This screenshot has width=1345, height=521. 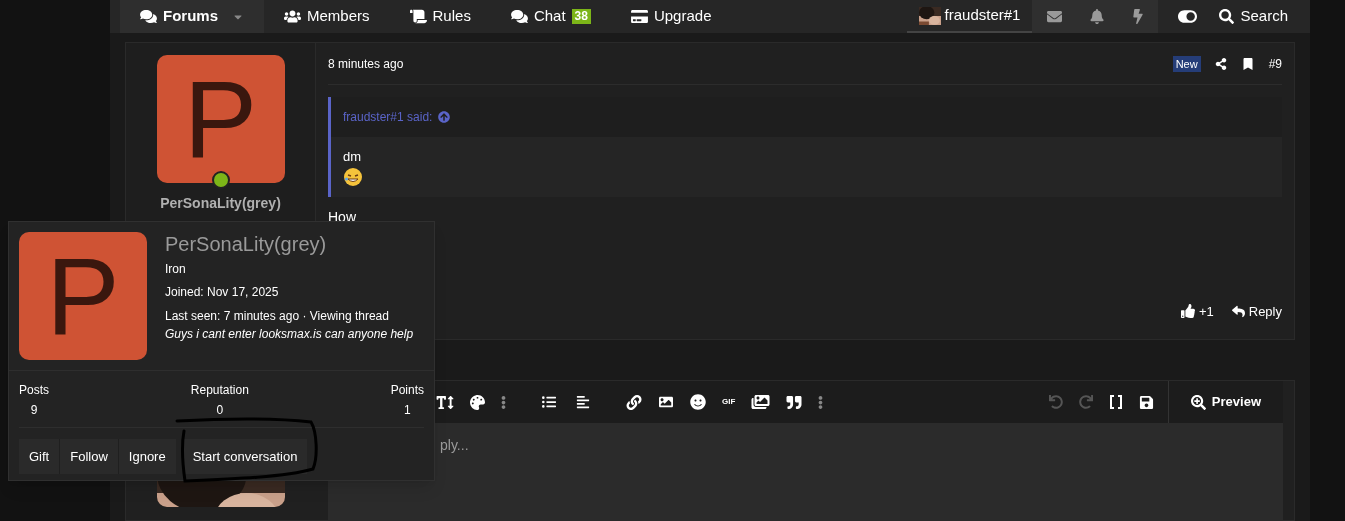 I want to click on card-icon, so click(x=639, y=16).